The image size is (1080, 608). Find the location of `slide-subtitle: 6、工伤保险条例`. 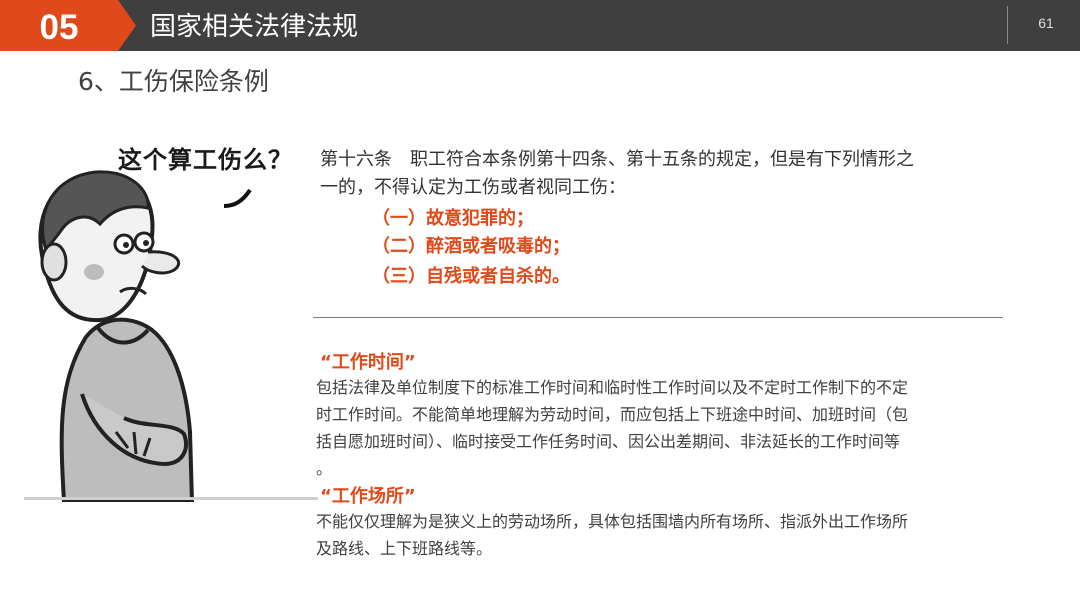

slide-subtitle: 6、工伤保险条例 is located at coordinates (173, 81).